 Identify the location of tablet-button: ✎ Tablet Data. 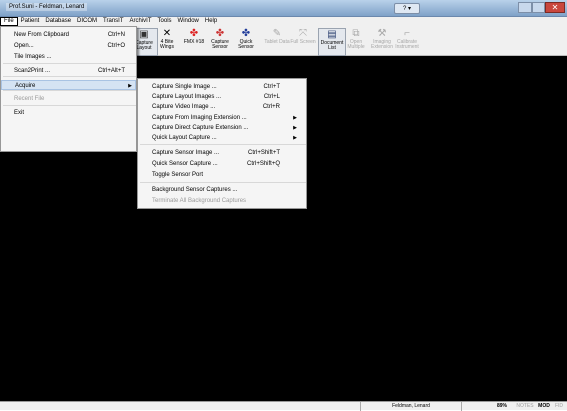
(277, 41).